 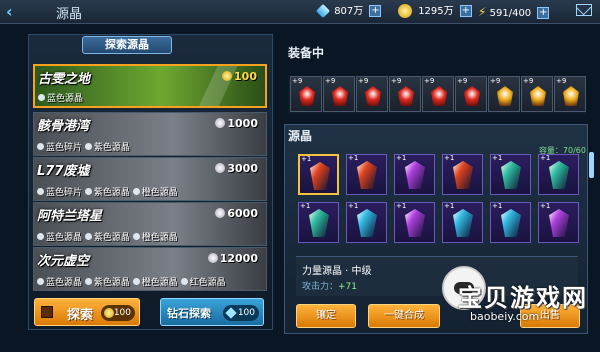 I want to click on area-0: 古雯之地 100 蓝色源晶, so click(x=150, y=86).